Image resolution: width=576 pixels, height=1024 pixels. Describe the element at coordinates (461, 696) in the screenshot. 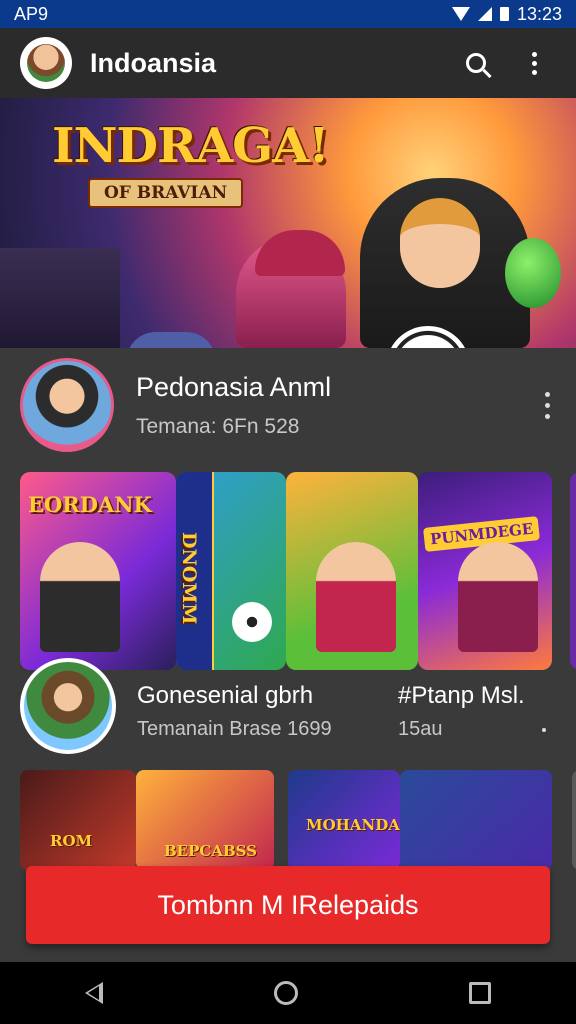

I see `row-item-title: #Ptanp Msl.` at that location.